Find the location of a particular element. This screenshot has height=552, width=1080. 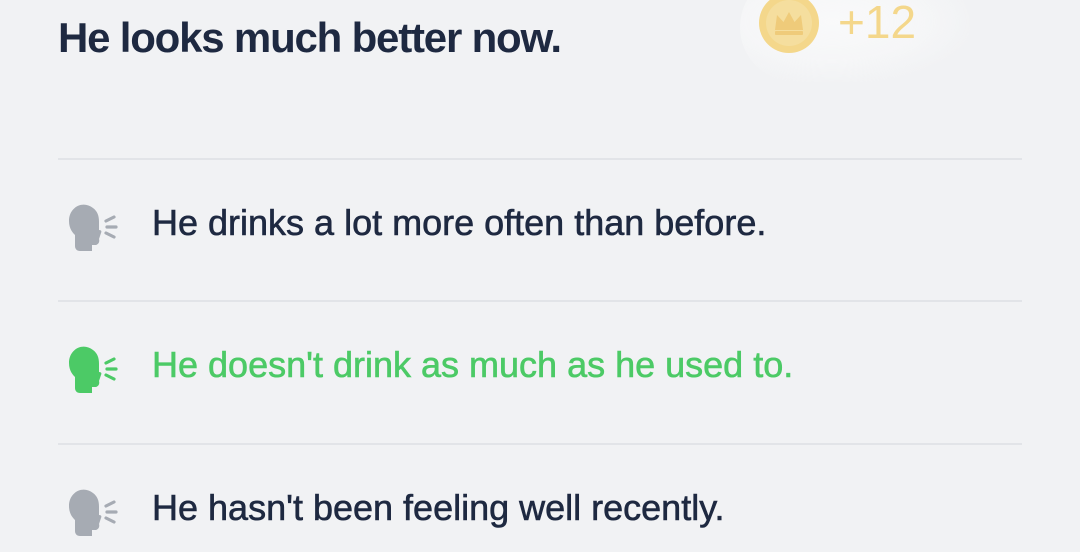

crown-coin-icon is located at coordinates (789, 26).